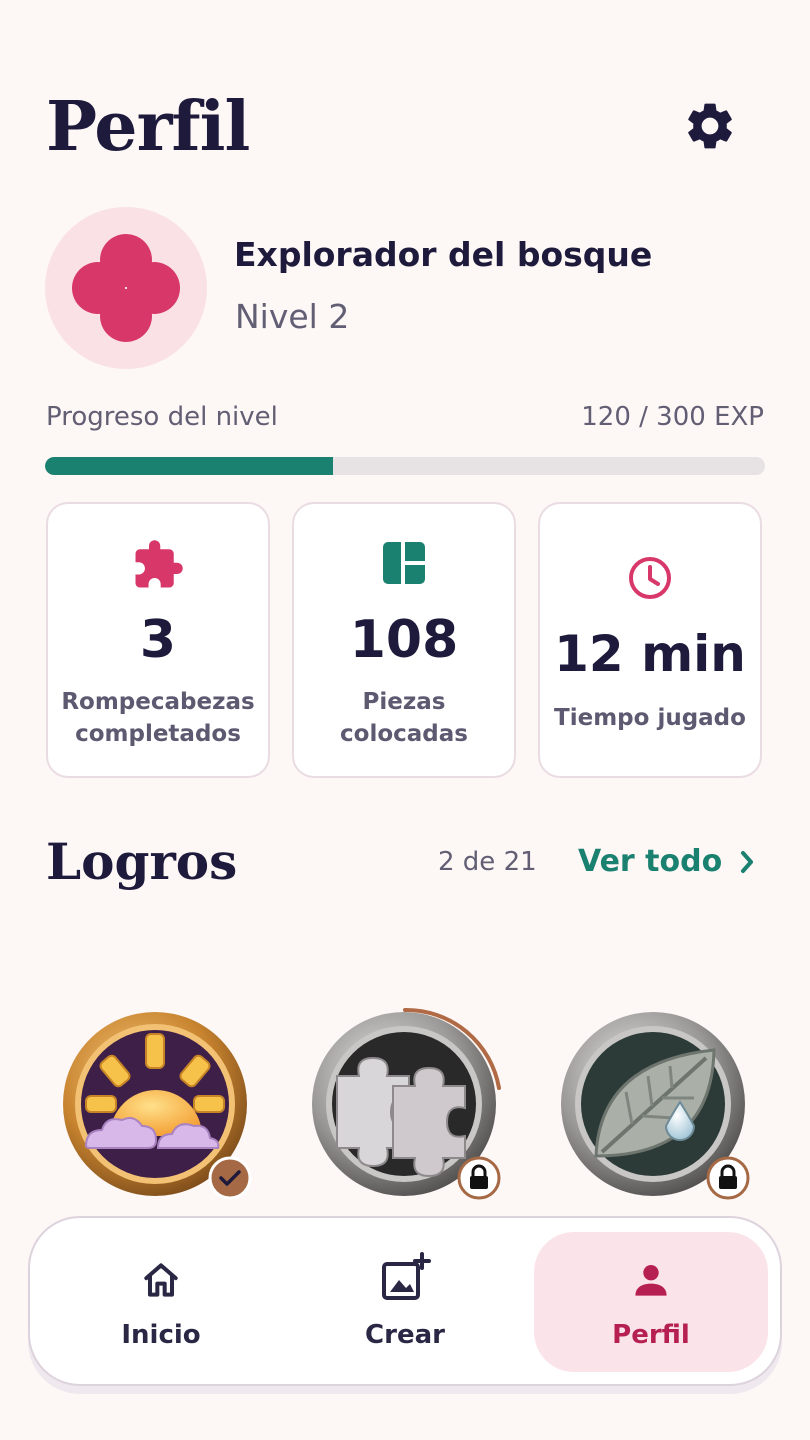 This screenshot has height=1440, width=810. I want to click on gear-icon, so click(710, 126).